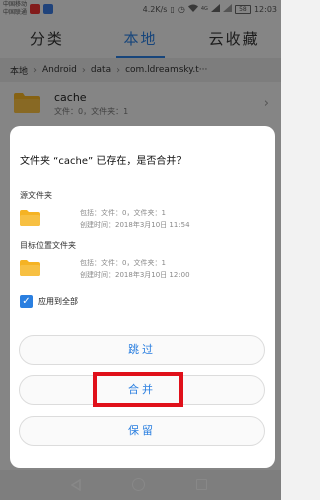 This screenshot has height=500, width=320. I want to click on source-folder-info: 包括：文件：0，文件夹：1 创建时间：2018年3月10日 11:54, so click(145, 221).